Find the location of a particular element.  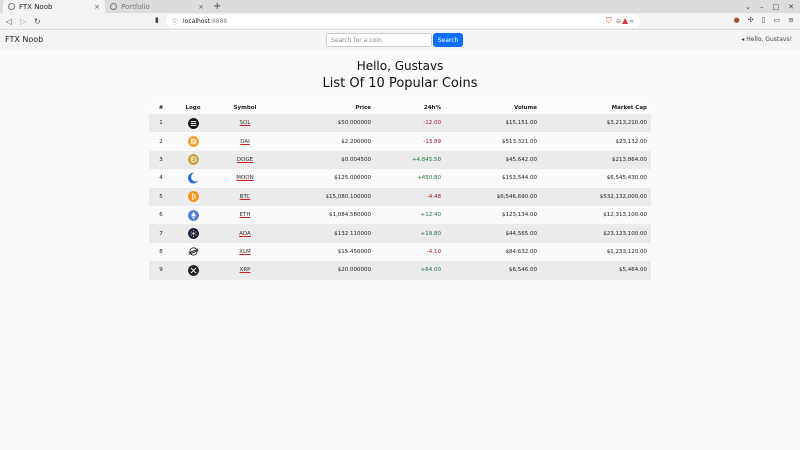

zoom-icon: ⊖ is located at coordinates (618, 21).